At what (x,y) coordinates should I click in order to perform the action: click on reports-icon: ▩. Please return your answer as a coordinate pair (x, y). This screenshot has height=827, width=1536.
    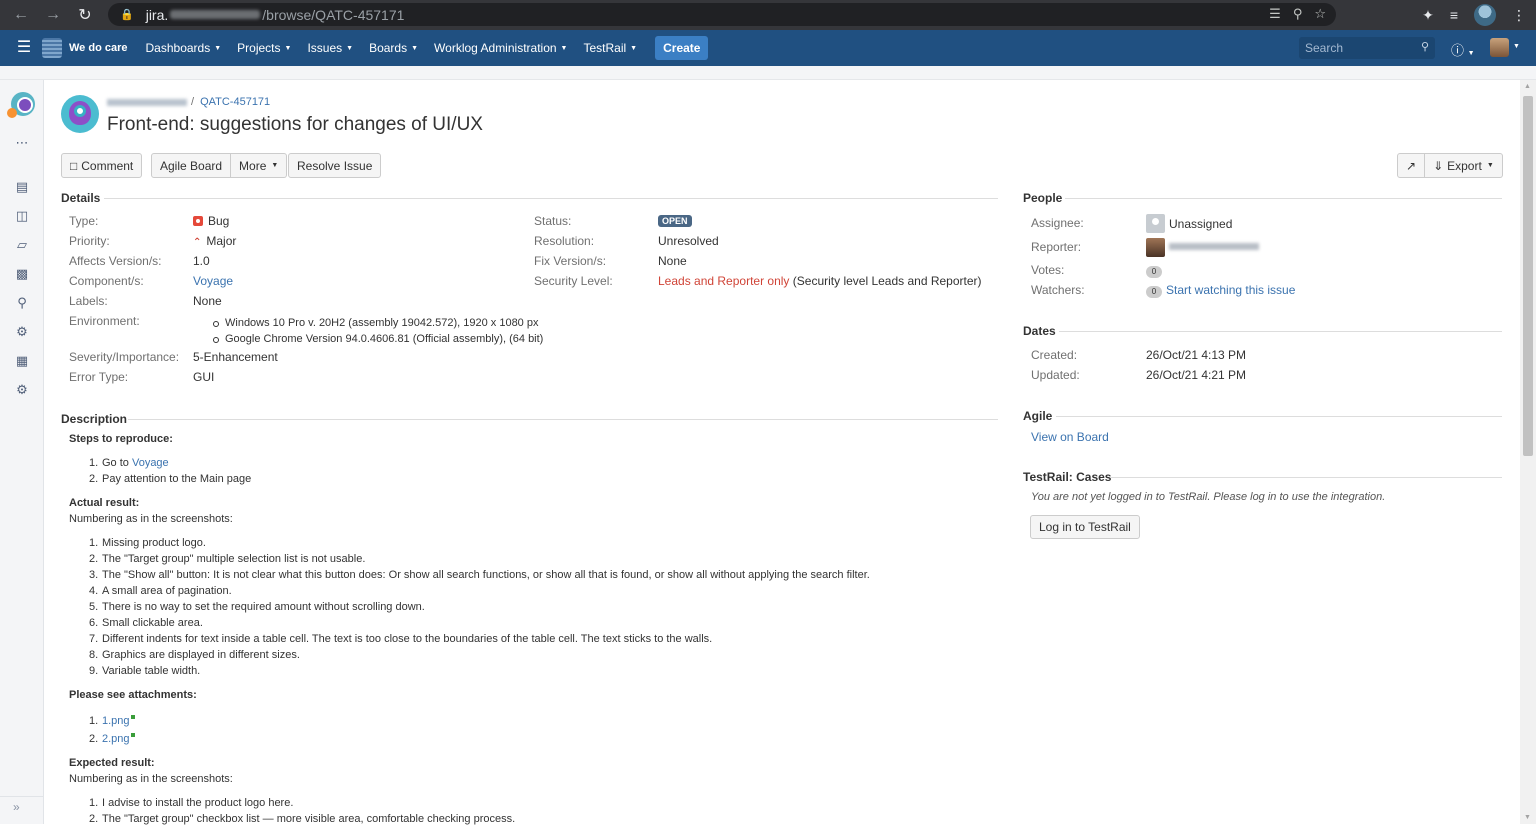
    Looking at the image, I should click on (22, 274).